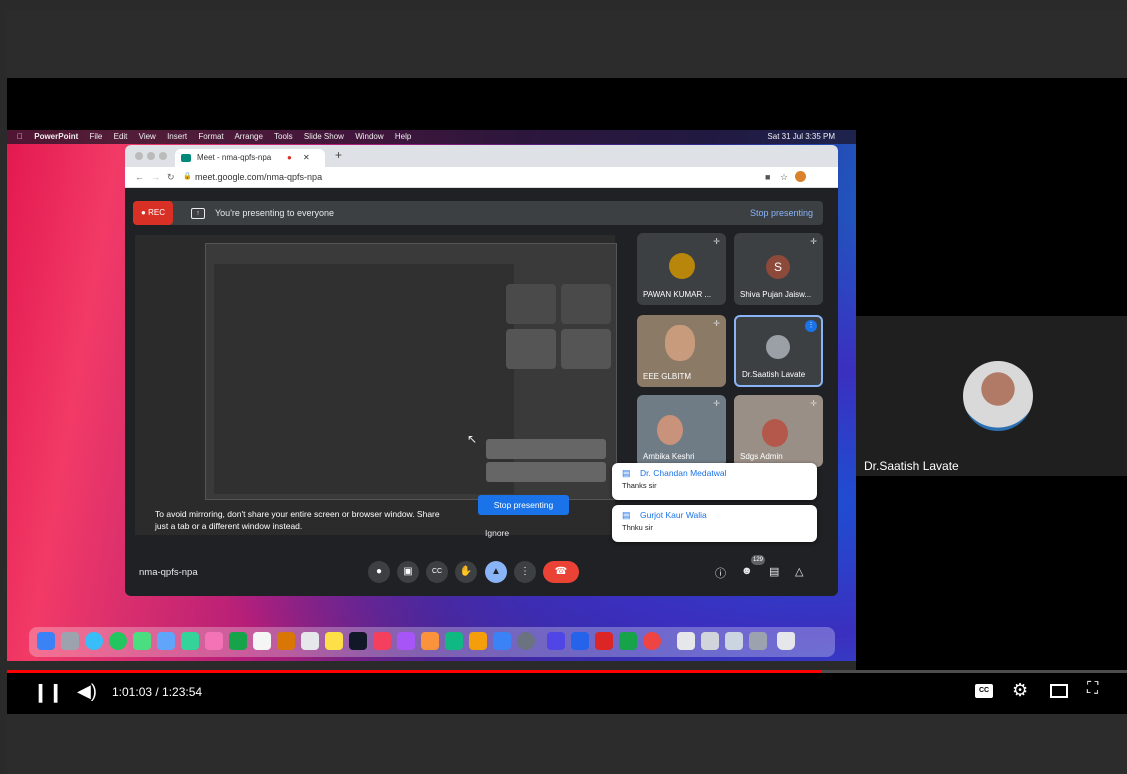  Describe the element at coordinates (95, 136) in the screenshot. I see `menu-file: File` at that location.